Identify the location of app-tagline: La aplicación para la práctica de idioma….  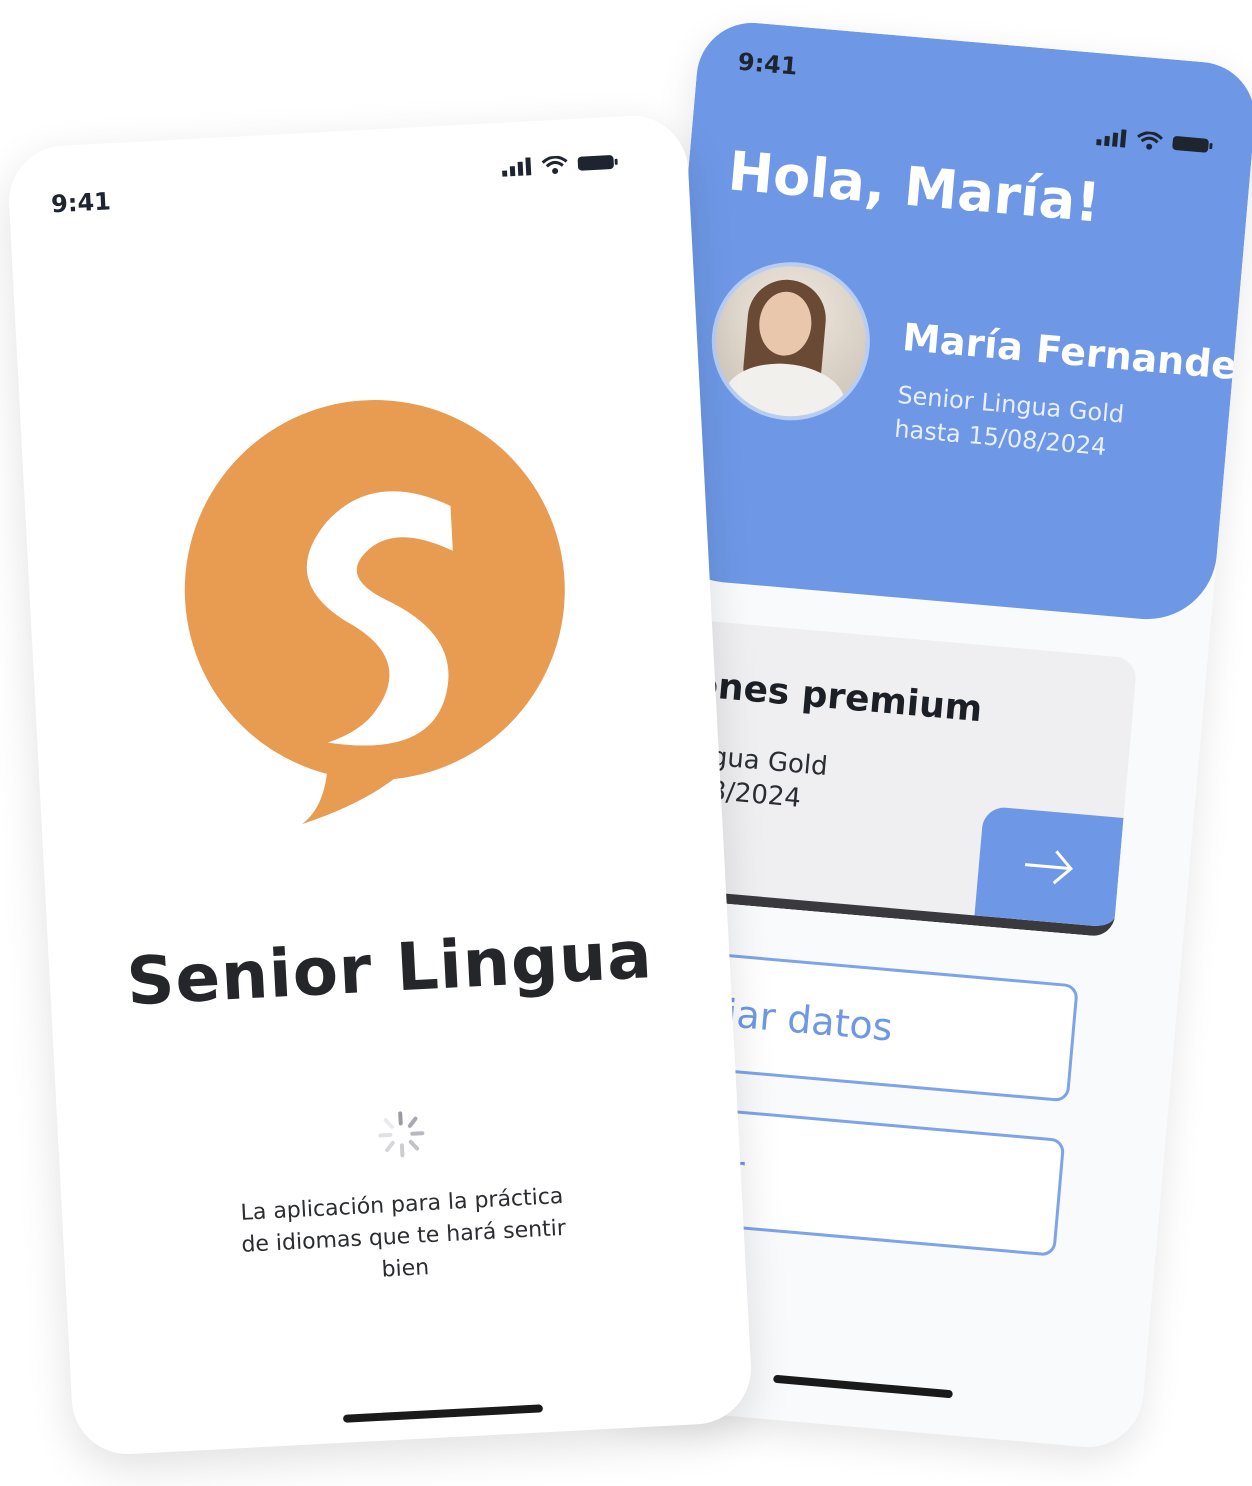
(403, 1238).